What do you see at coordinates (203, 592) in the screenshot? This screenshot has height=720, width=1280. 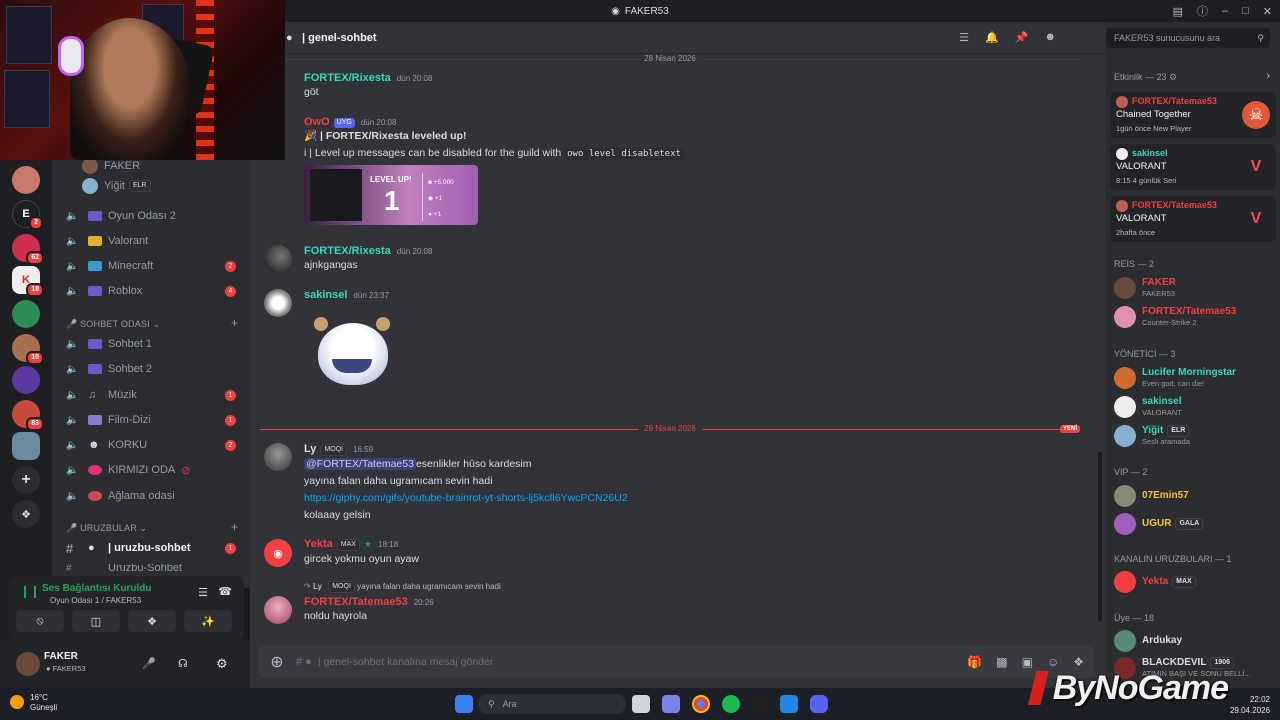 I see `noise-suppression-icon: ☰` at bounding box center [203, 592].